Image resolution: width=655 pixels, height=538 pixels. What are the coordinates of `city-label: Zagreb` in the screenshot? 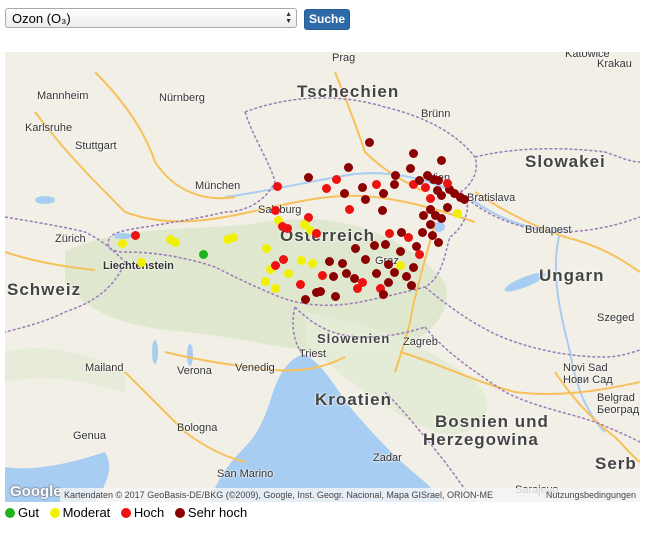 It's located at (420, 342).